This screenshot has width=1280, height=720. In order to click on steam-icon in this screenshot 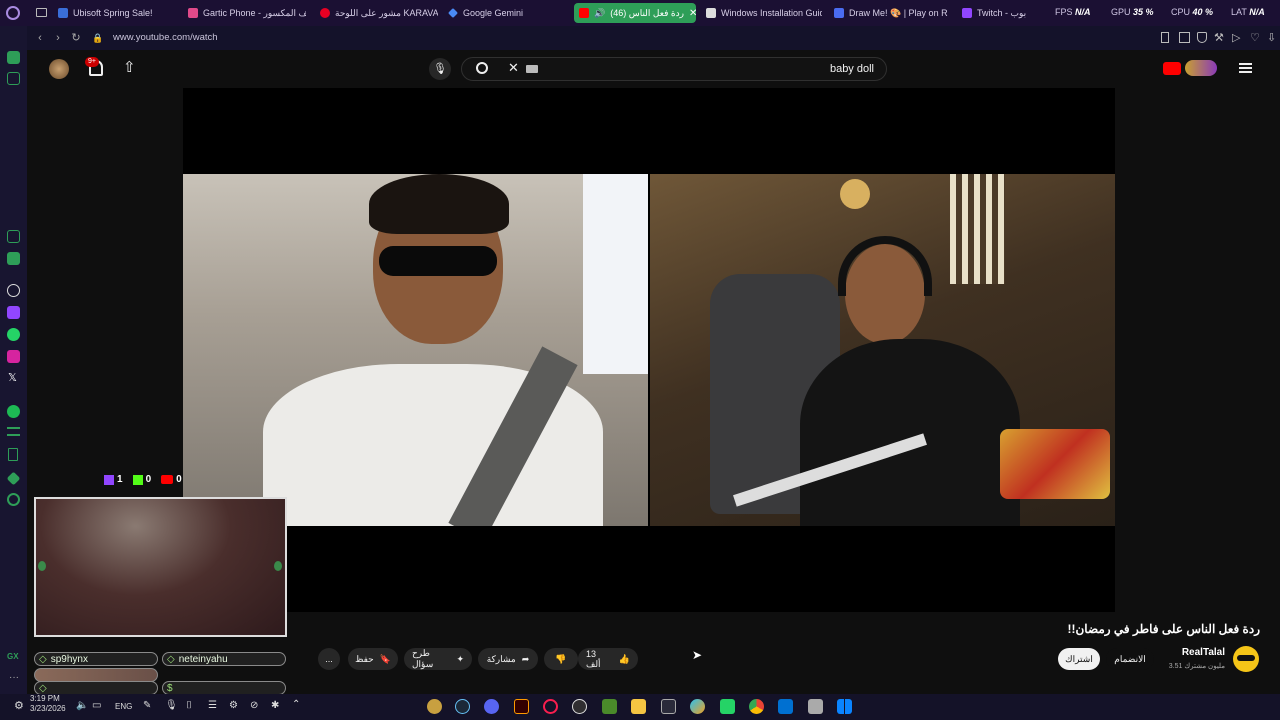, I will do `click(462, 706)`.